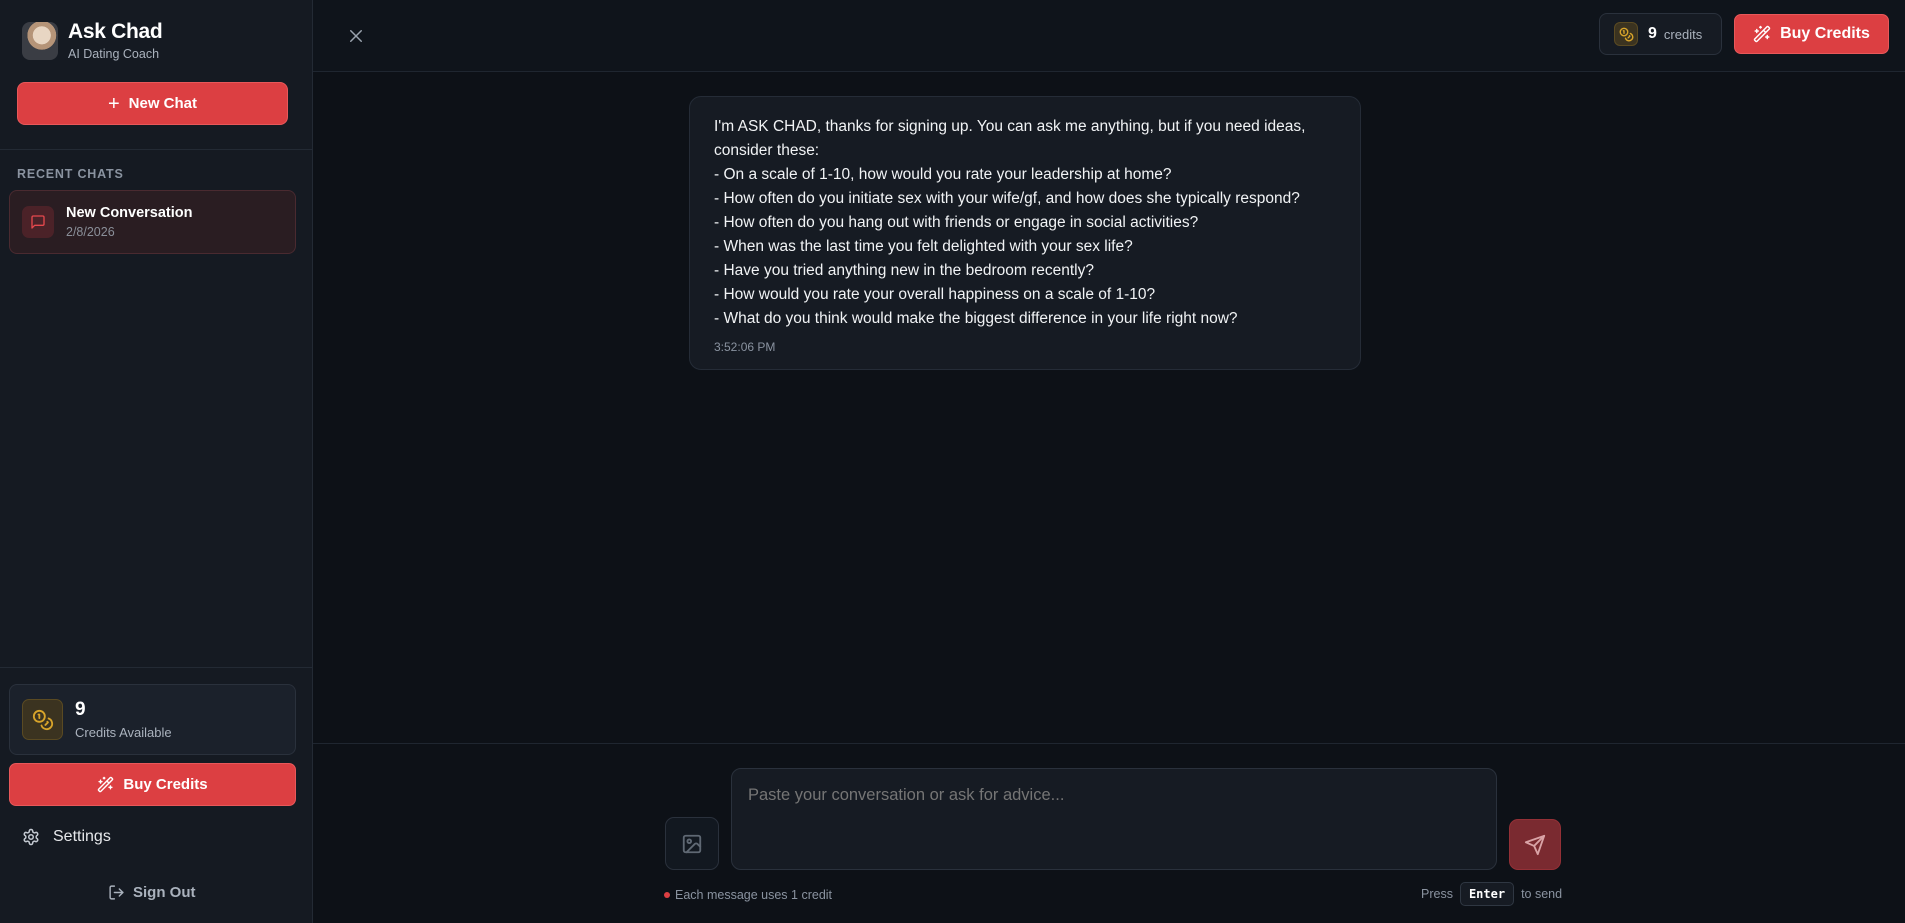 This screenshot has height=923, width=1905. What do you see at coordinates (754, 895) in the screenshot?
I see `credit-cost-text: Each message uses 1 credit` at bounding box center [754, 895].